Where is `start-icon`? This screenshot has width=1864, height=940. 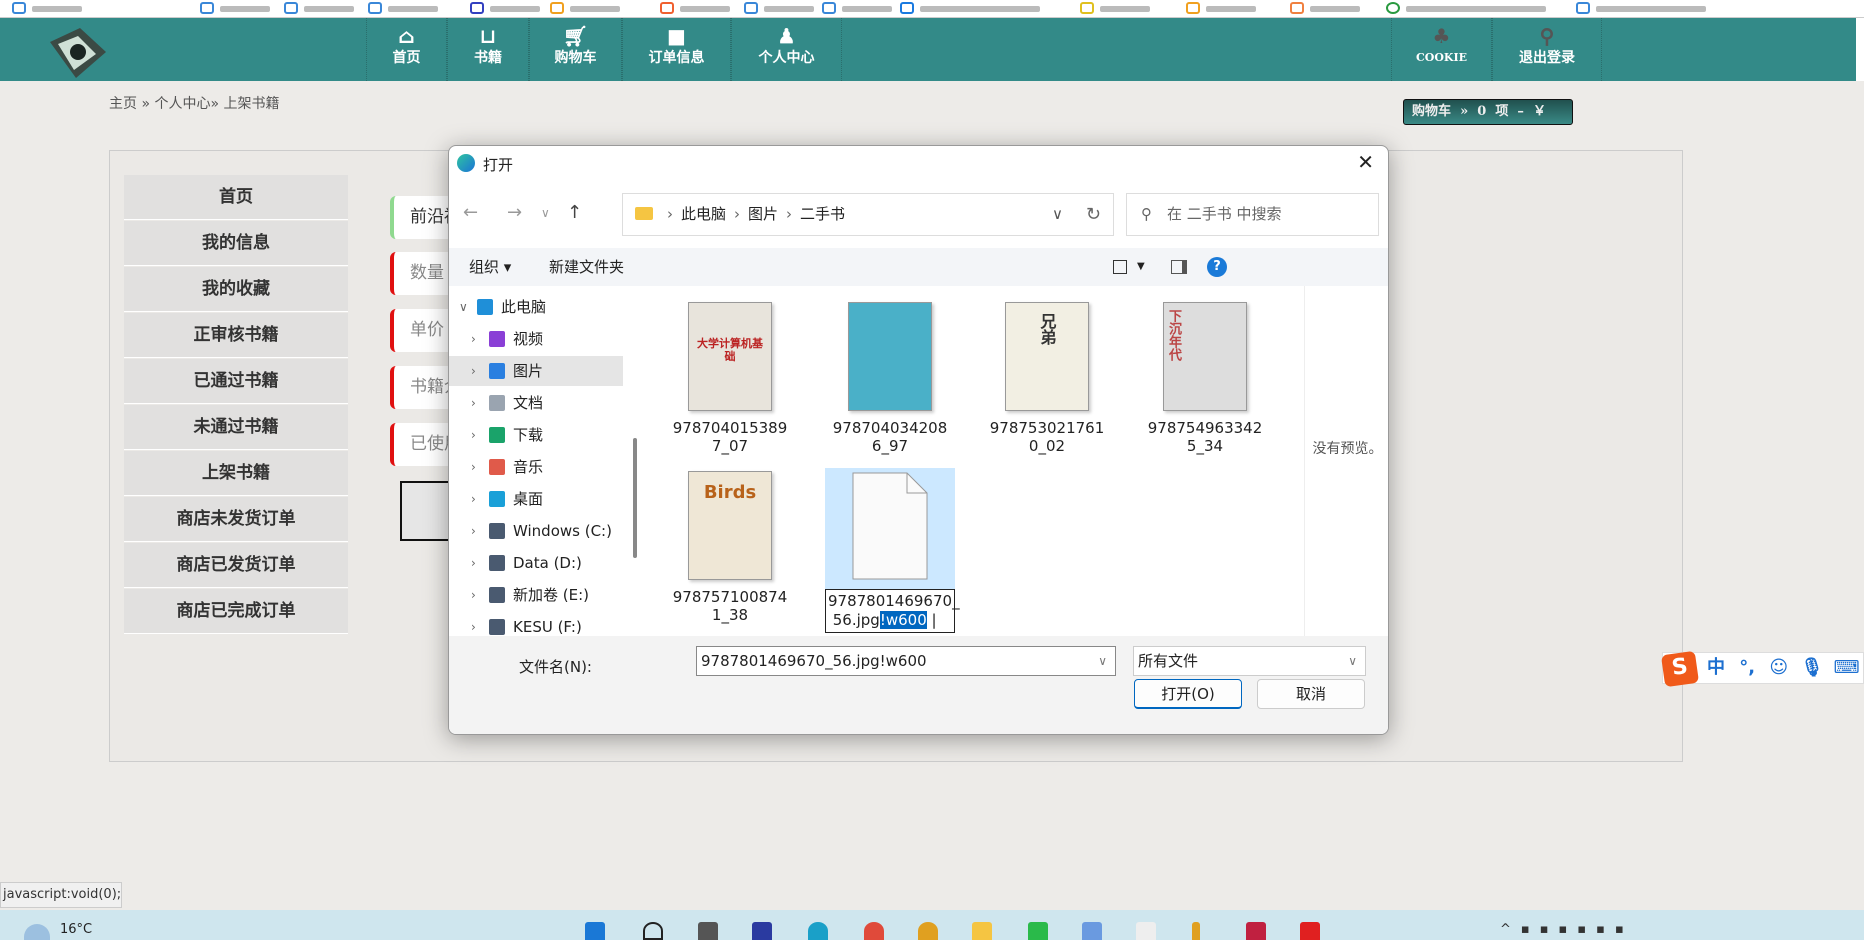
start-icon is located at coordinates (595, 931).